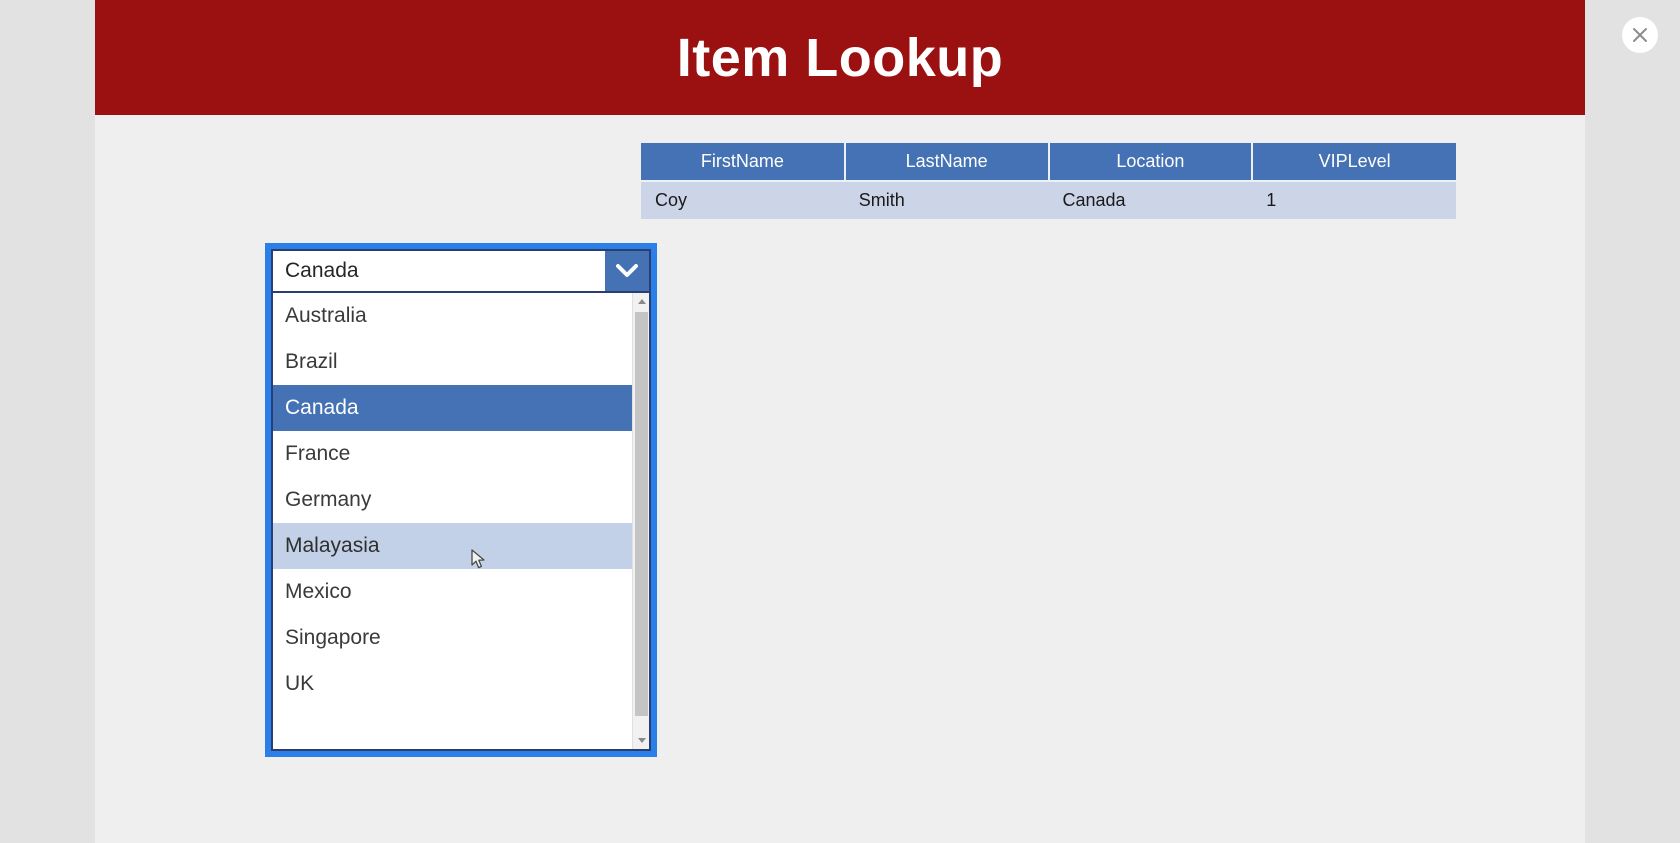  What do you see at coordinates (452, 362) in the screenshot?
I see `list-item: Brazil` at bounding box center [452, 362].